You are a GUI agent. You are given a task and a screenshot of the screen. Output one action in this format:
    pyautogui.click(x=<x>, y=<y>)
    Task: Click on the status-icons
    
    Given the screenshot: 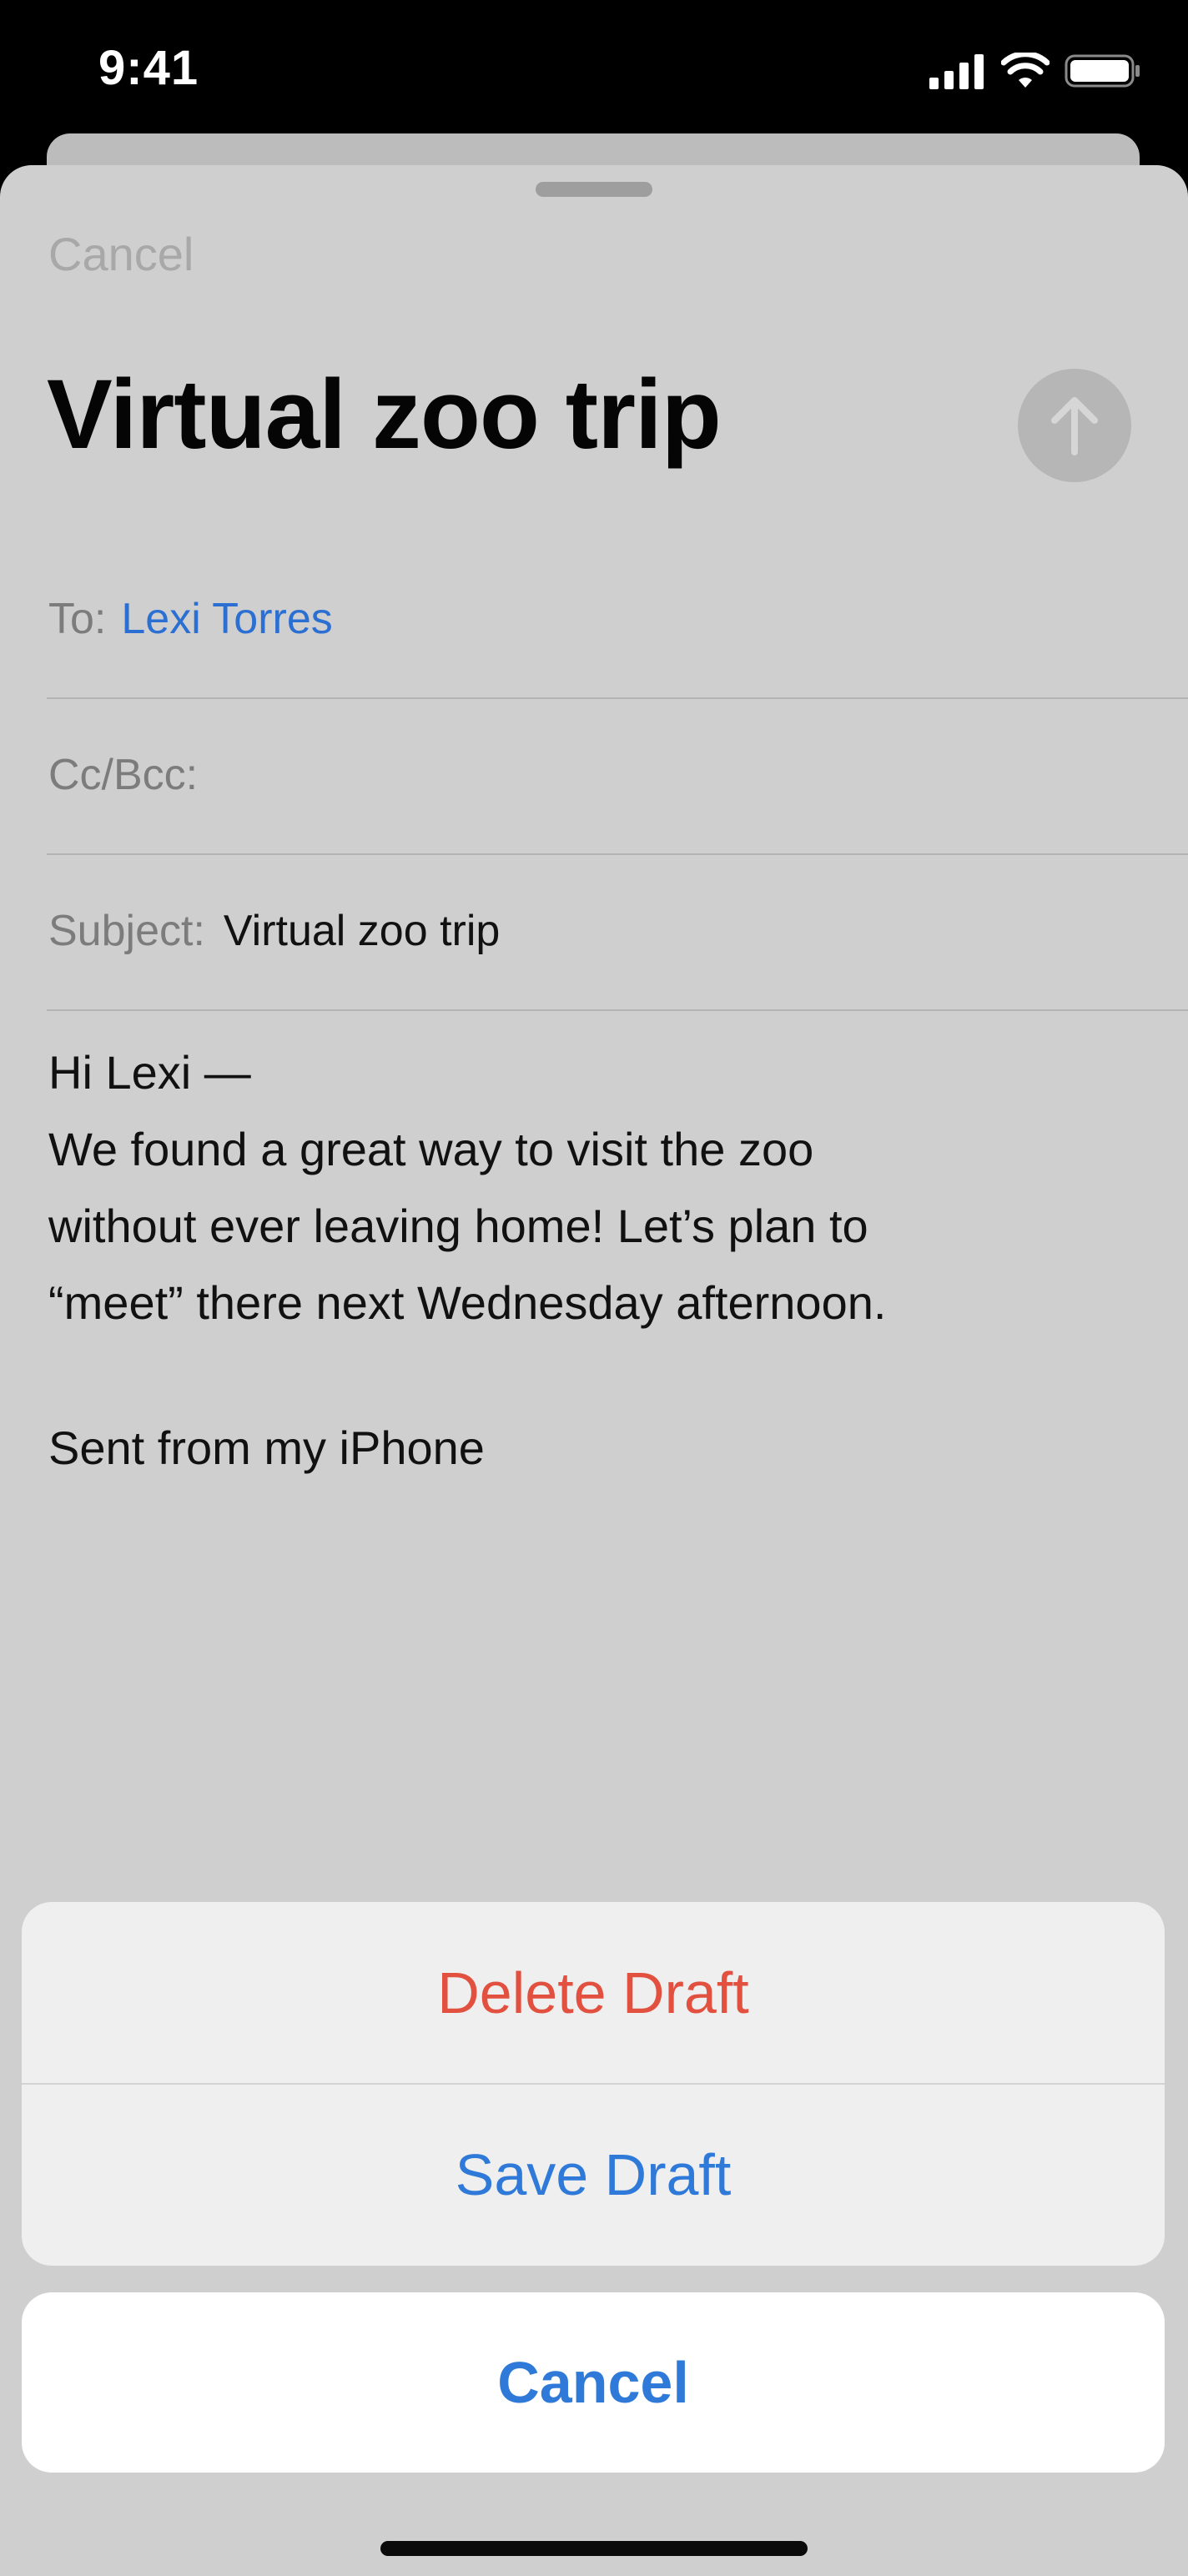 What is the action you would take?
    pyautogui.click(x=1035, y=71)
    